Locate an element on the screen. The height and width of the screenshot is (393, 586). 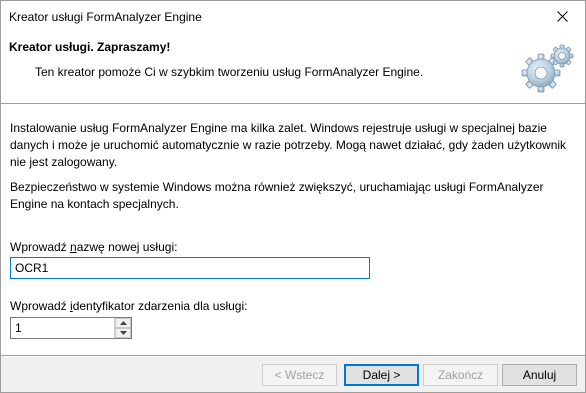
footer-separator is located at coordinates (293, 356).